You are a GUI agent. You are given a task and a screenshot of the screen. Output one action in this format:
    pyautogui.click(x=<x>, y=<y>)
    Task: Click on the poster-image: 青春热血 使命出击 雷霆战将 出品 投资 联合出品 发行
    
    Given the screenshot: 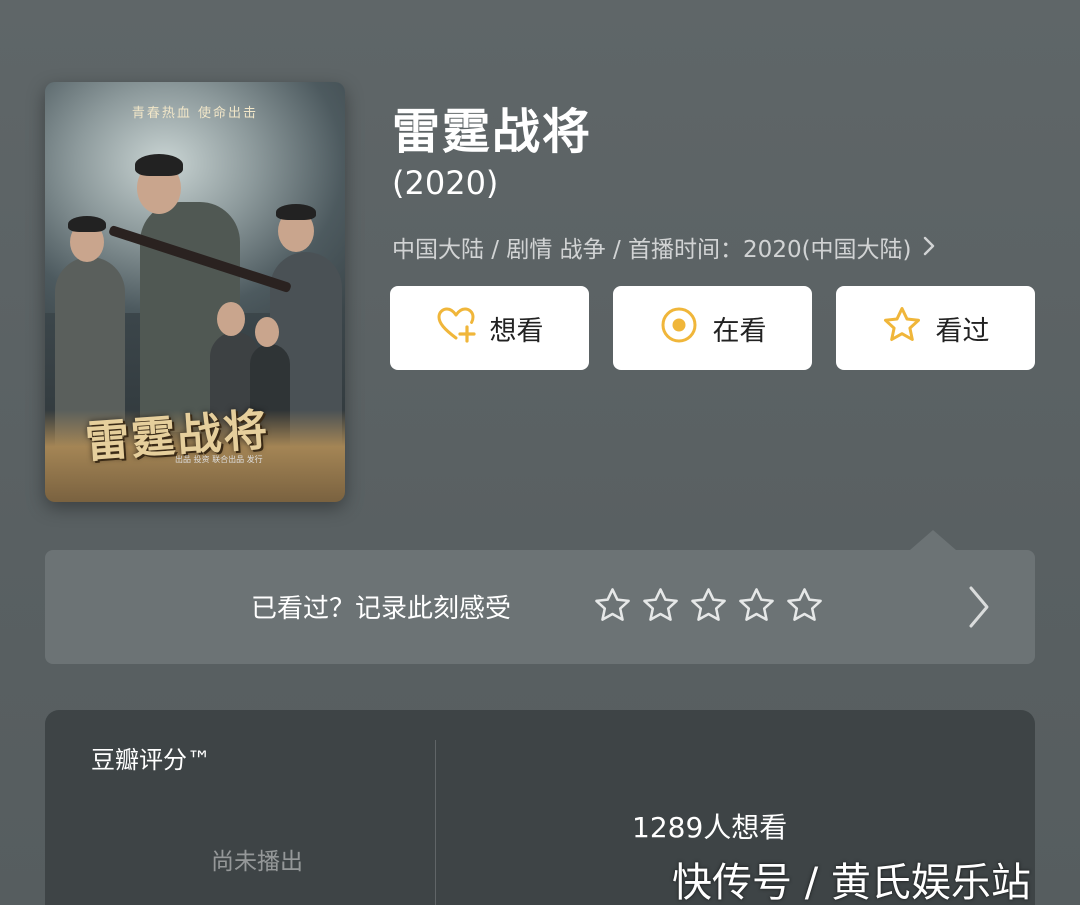 What is the action you would take?
    pyautogui.click(x=195, y=292)
    